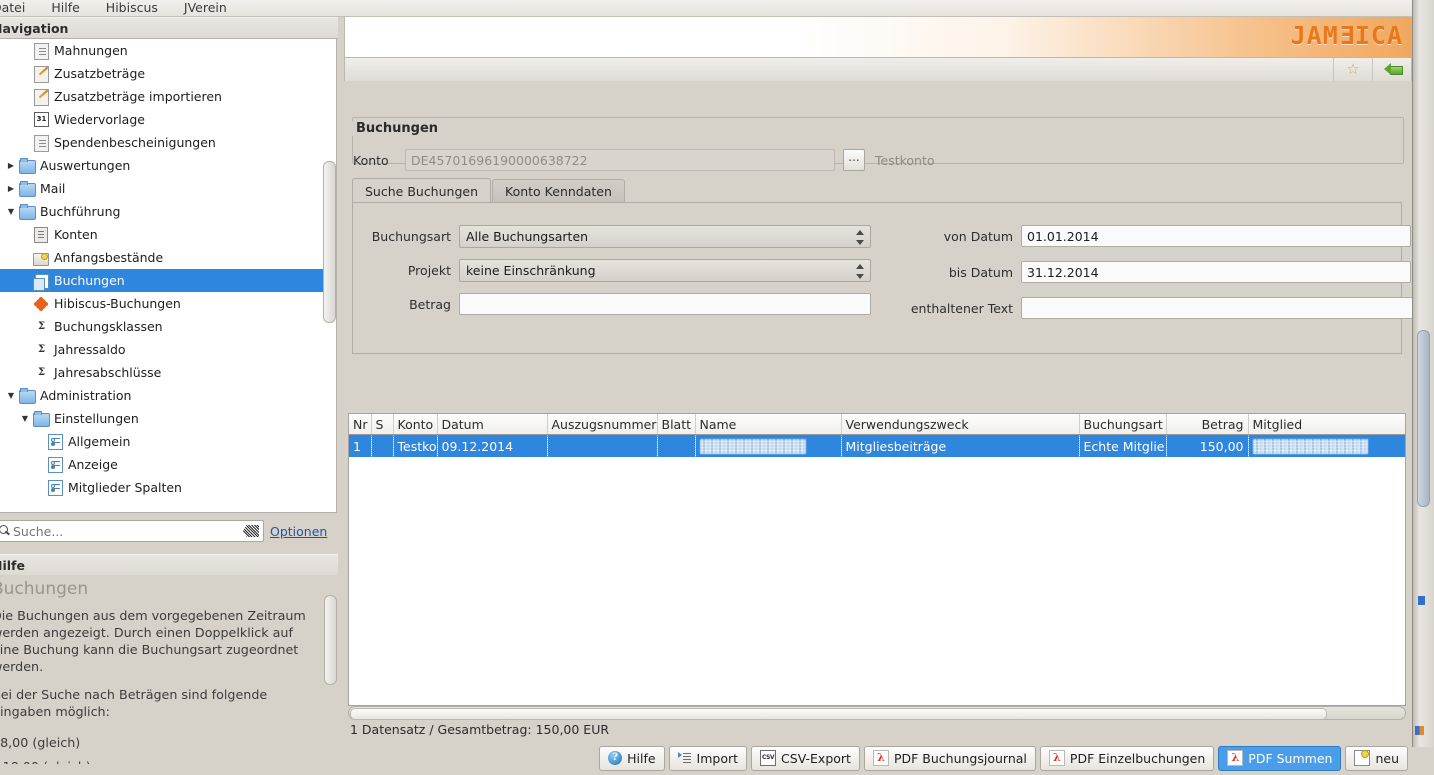 This screenshot has height=775, width=1434. Describe the element at coordinates (161, 349) in the screenshot. I see `tree-item-jahressaldo: ΣJahressaldo` at that location.